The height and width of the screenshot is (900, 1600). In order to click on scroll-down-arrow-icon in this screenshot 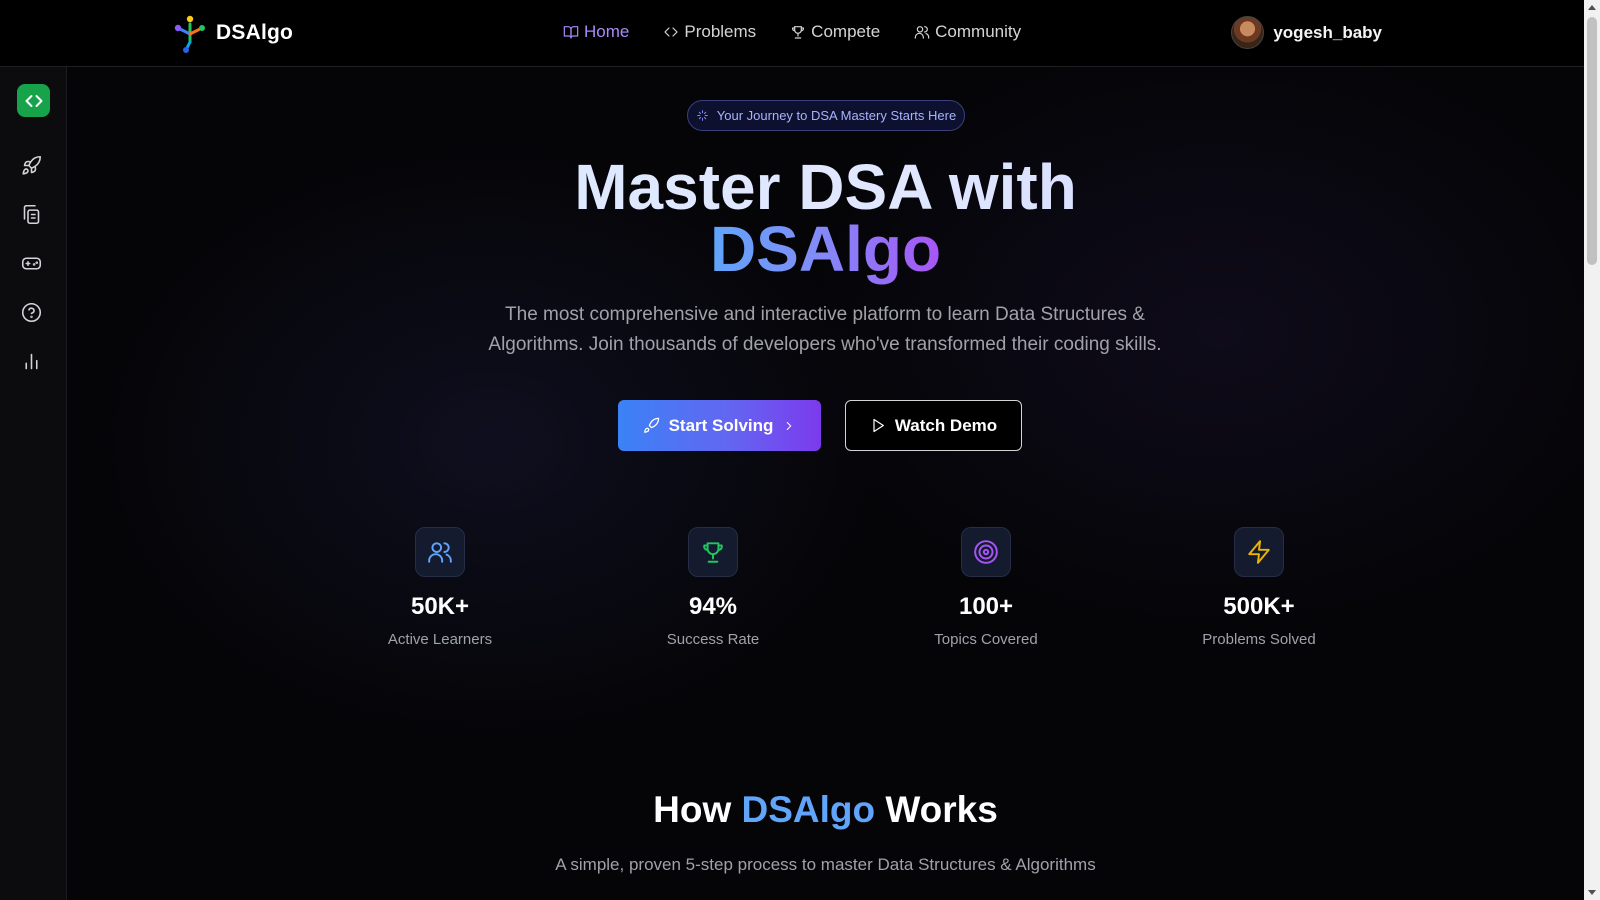, I will do `click(1592, 892)`.